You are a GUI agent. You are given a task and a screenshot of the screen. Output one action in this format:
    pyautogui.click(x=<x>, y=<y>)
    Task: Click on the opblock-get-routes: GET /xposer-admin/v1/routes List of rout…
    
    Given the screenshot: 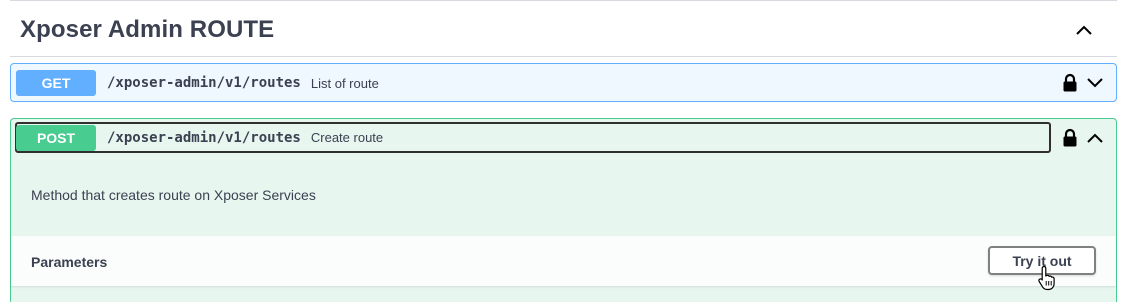 What is the action you would take?
    pyautogui.click(x=563, y=82)
    